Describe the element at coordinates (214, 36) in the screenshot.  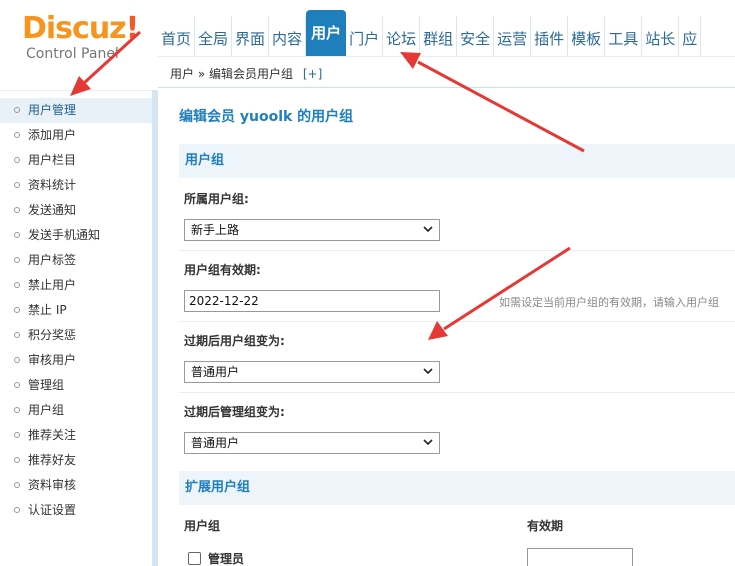
I see `topnav-item: 全局` at that location.